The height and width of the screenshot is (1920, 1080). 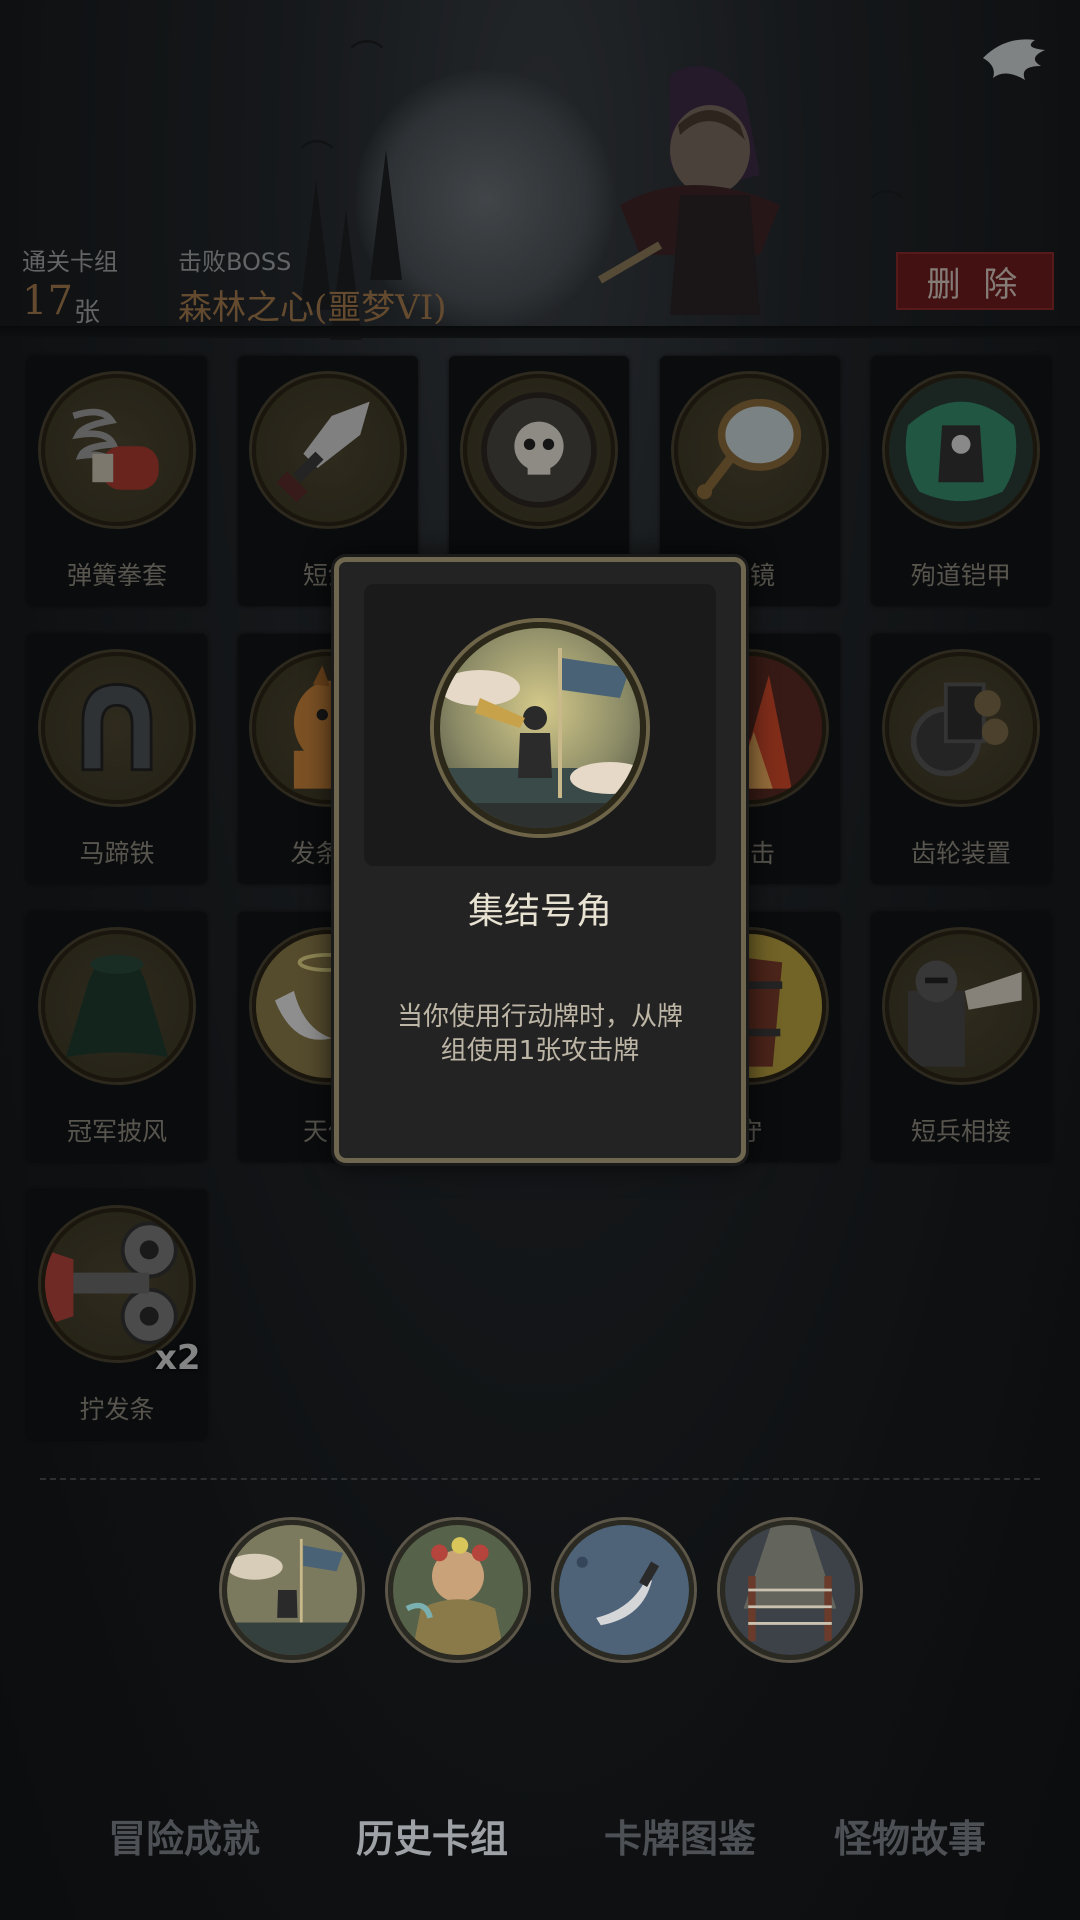 What do you see at coordinates (458, 1590) in the screenshot?
I see `forest-dryad-relic` at bounding box center [458, 1590].